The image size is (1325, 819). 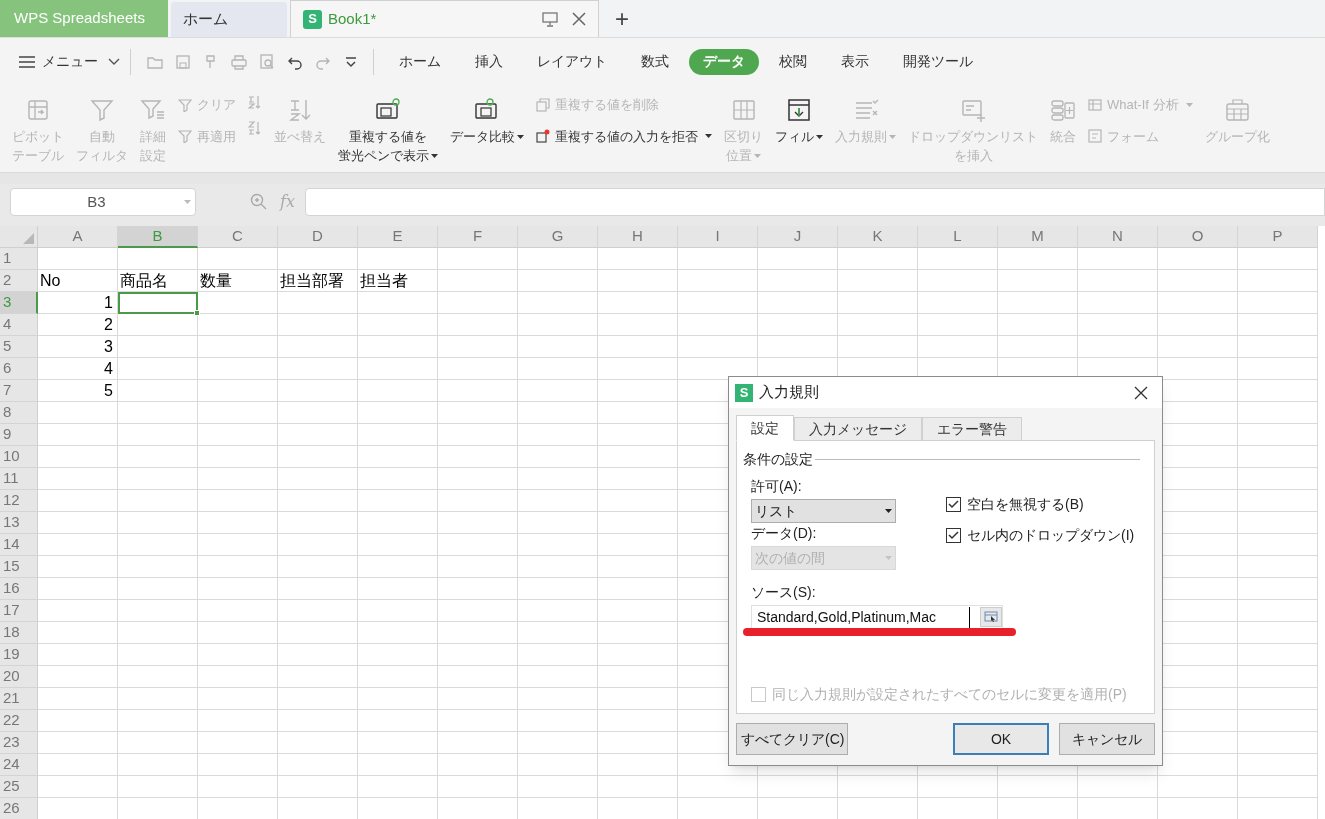 What do you see at coordinates (991, 617) in the screenshot?
I see `range-select-icon` at bounding box center [991, 617].